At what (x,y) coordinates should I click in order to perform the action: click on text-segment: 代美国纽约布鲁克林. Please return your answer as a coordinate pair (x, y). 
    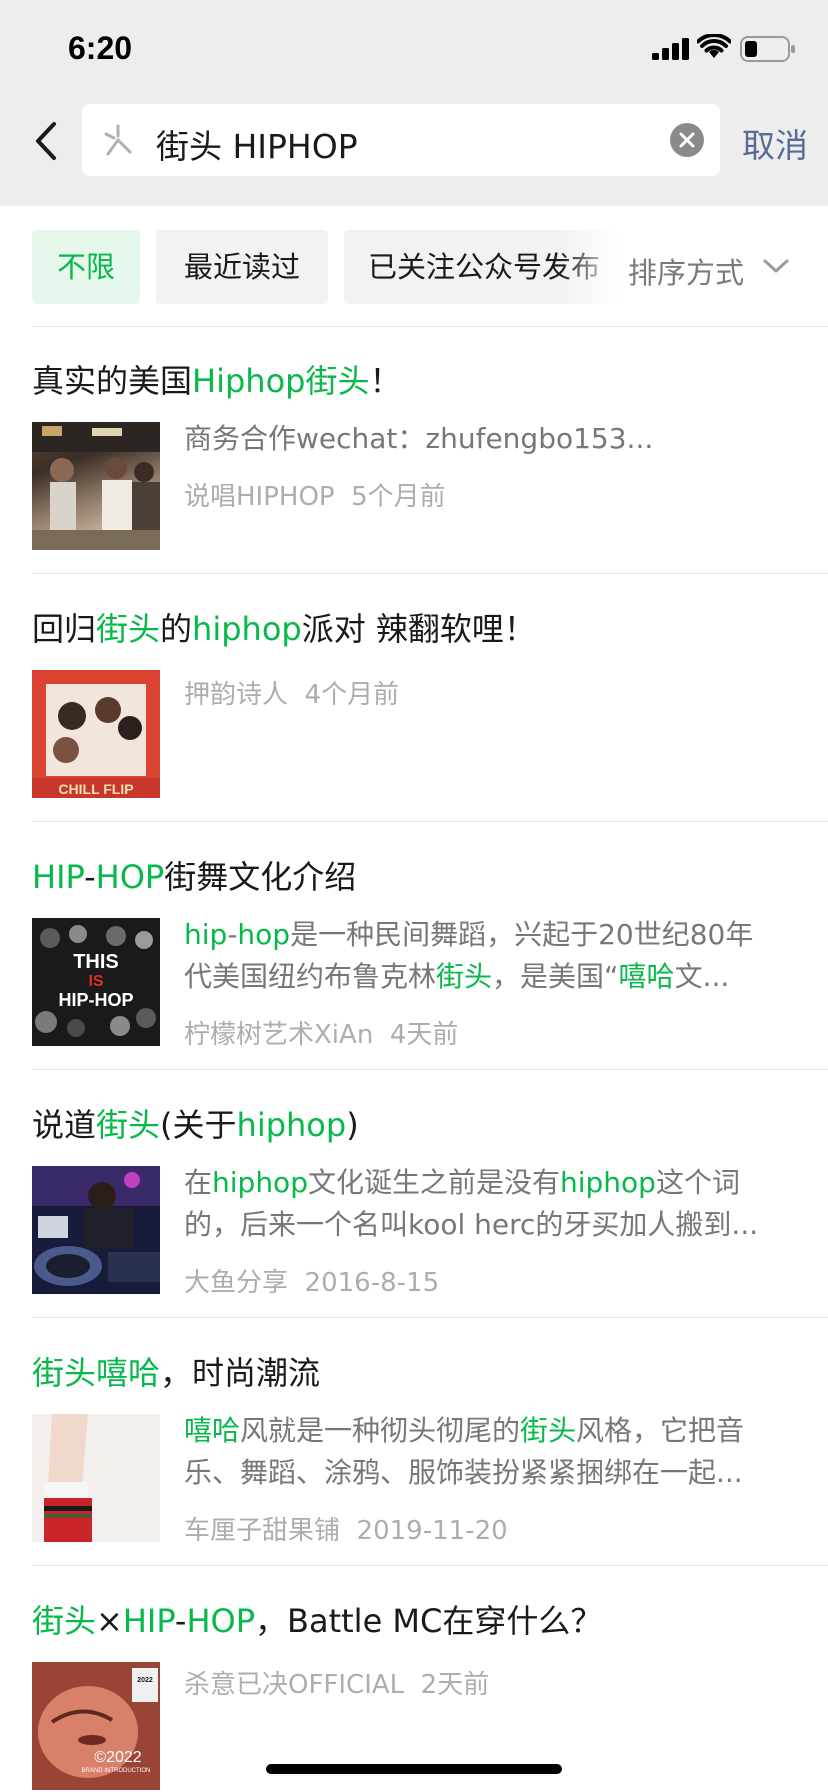
    Looking at the image, I should click on (310, 976).